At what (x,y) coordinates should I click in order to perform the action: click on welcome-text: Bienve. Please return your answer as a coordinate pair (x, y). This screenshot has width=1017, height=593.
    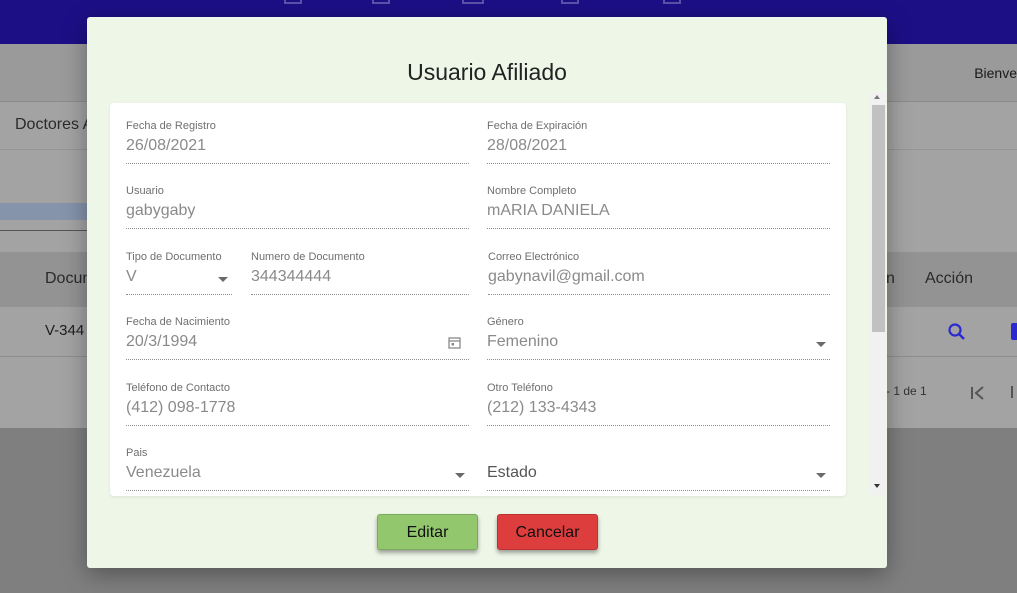
    Looking at the image, I should click on (995, 73).